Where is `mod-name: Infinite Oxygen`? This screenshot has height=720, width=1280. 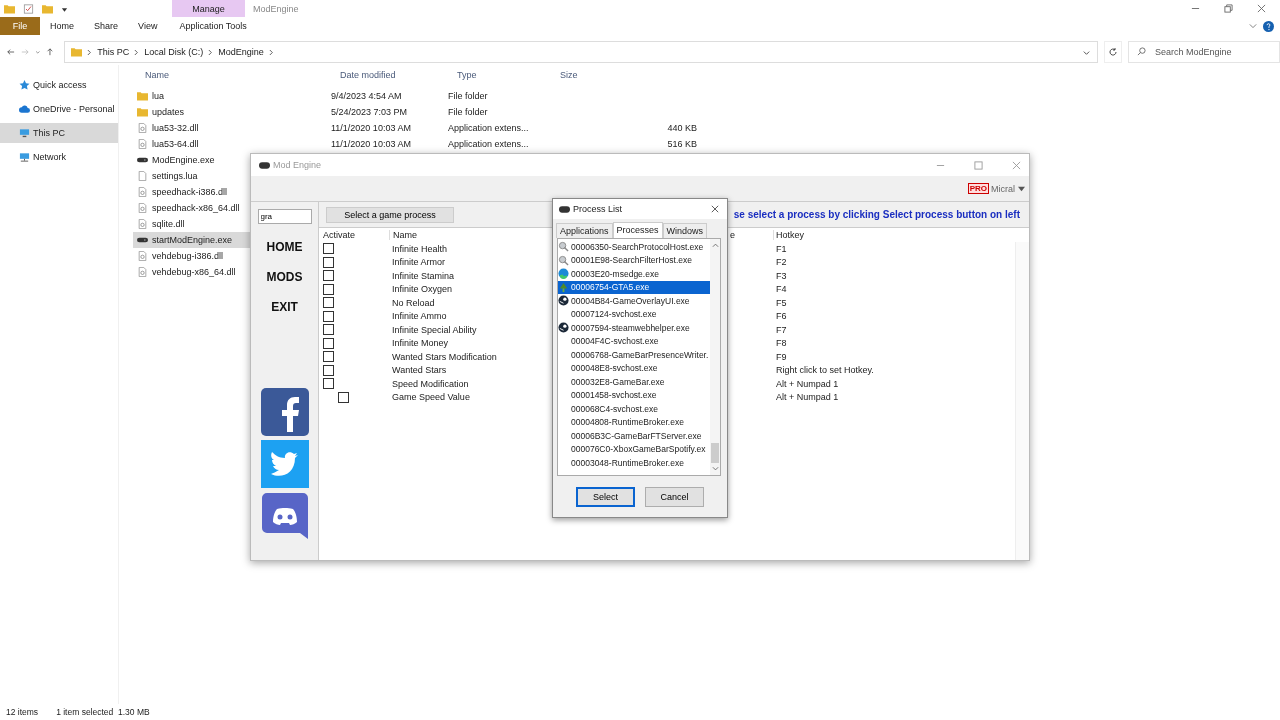
mod-name: Infinite Oxygen is located at coordinates (422, 289).